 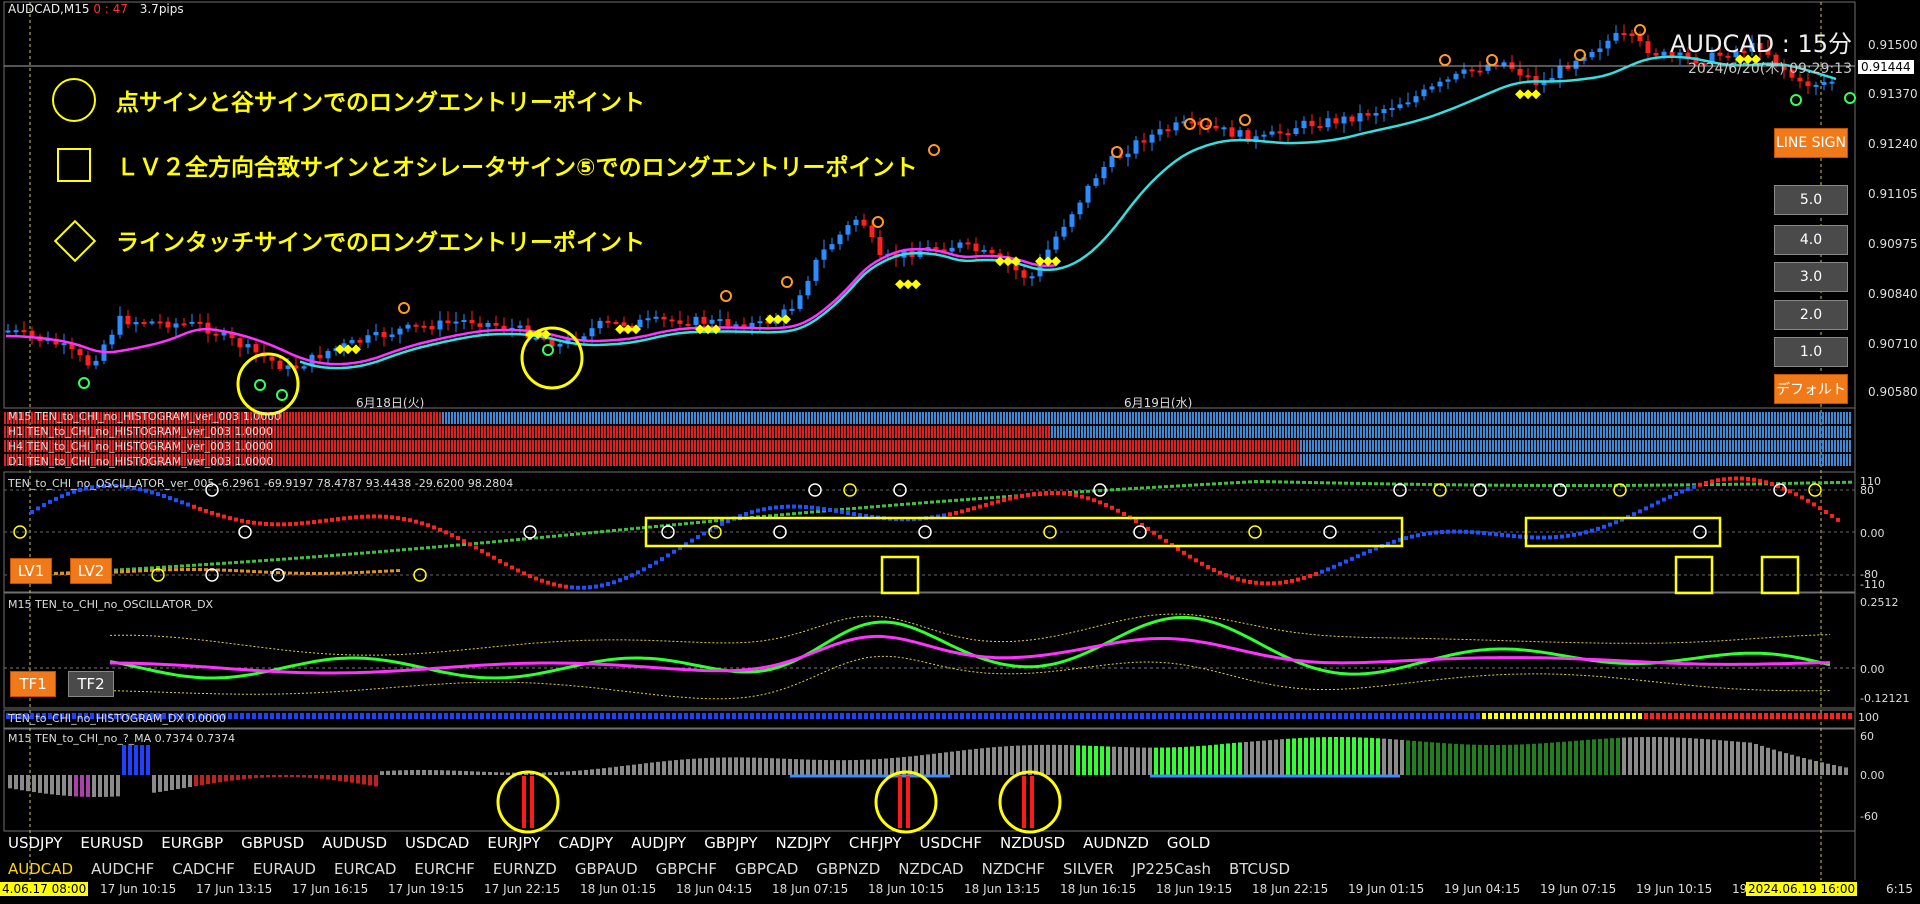 I want to click on symbol-link: EURAUD, so click(x=284, y=869).